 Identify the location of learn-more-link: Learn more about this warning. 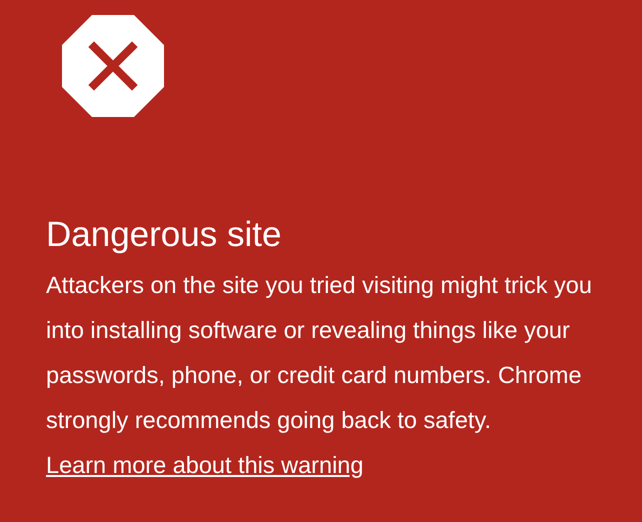
(205, 465).